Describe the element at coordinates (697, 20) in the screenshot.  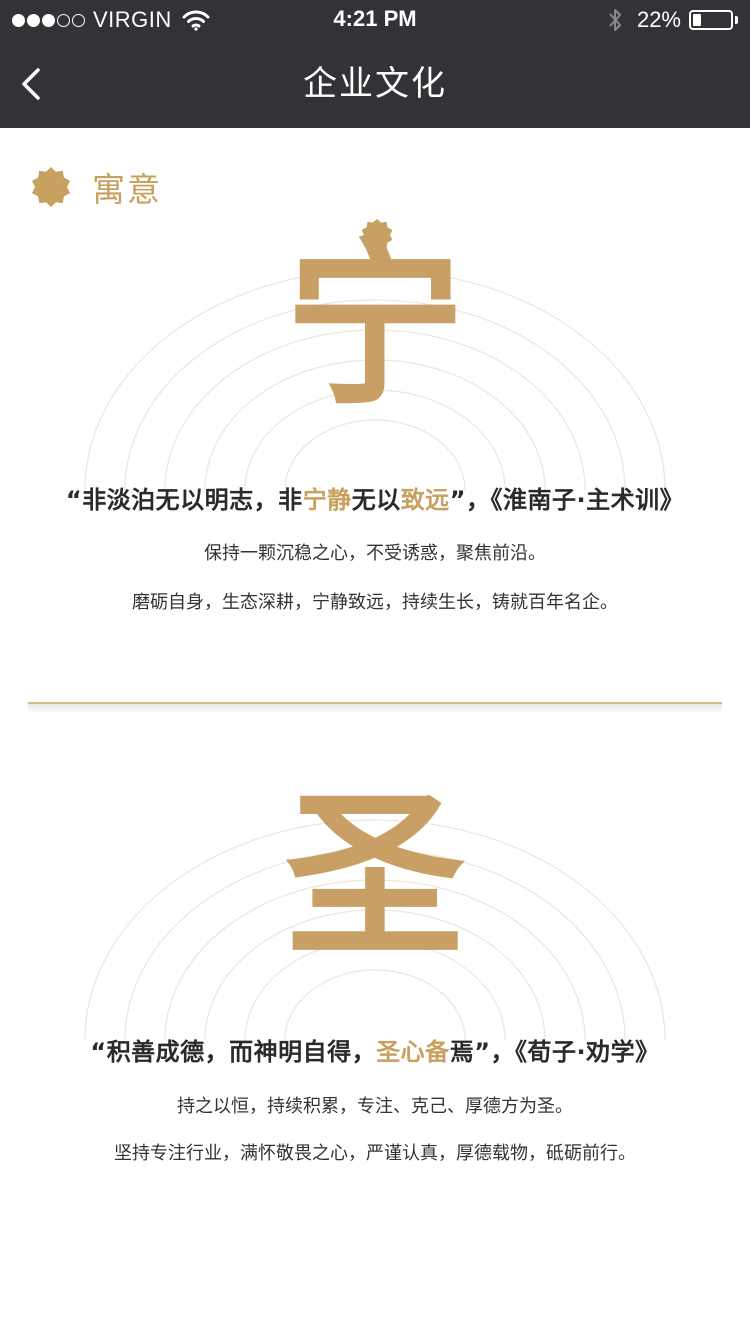
I see `battery-fill` at that location.